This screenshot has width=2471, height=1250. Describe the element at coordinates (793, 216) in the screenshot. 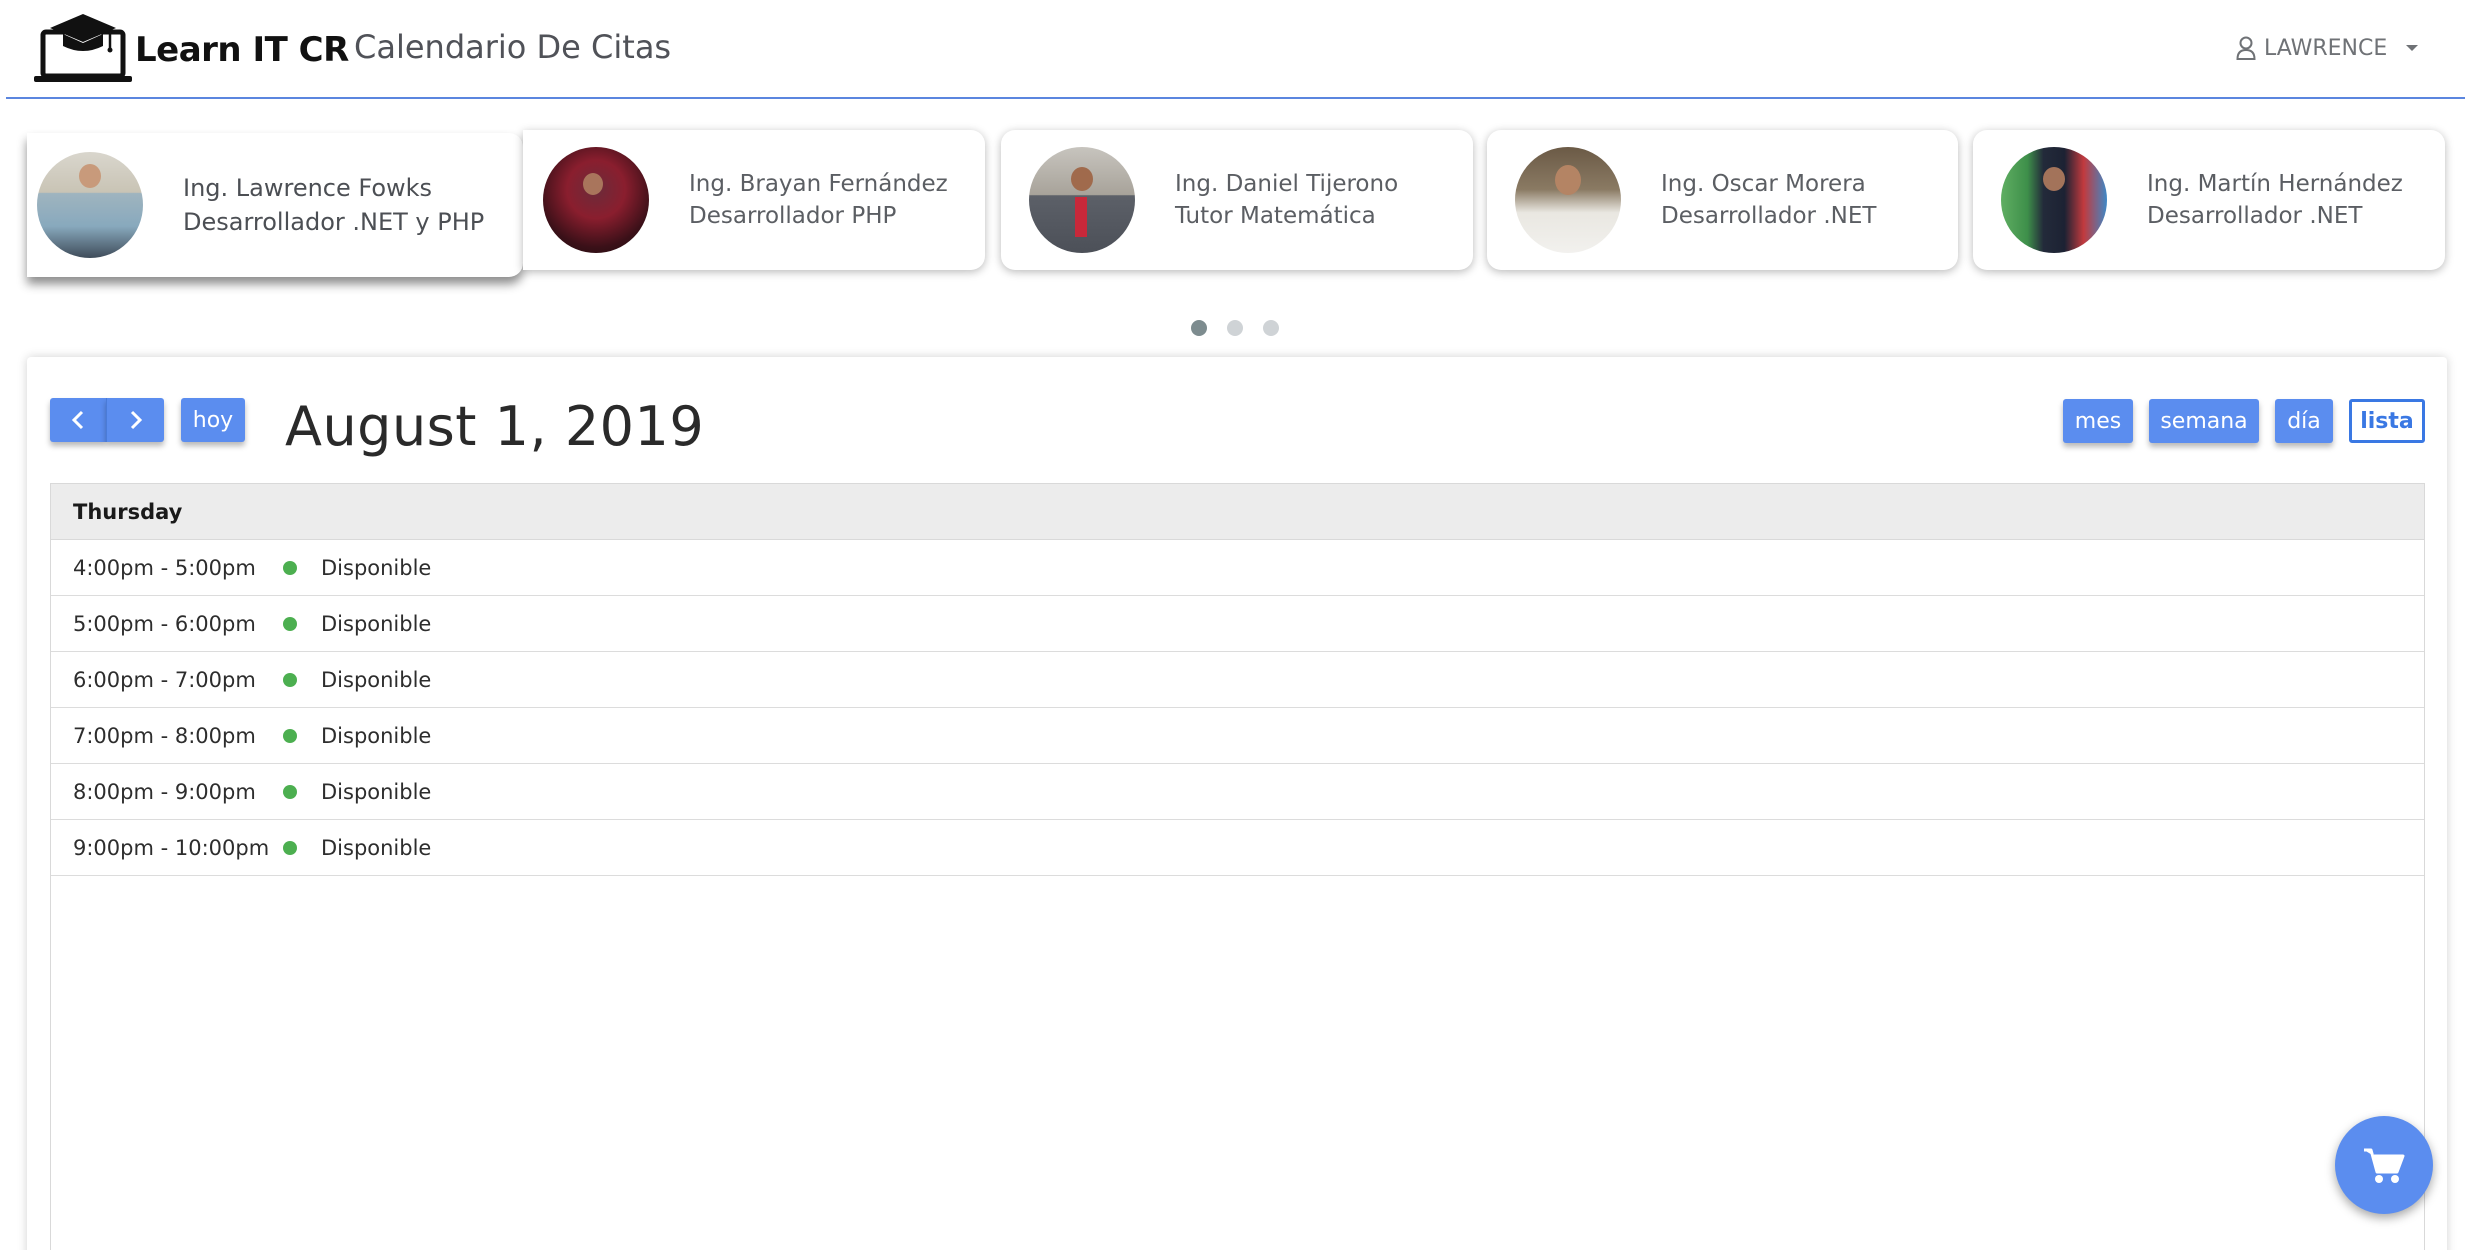

I see `tutor-role: Desarrollador PHP` at that location.